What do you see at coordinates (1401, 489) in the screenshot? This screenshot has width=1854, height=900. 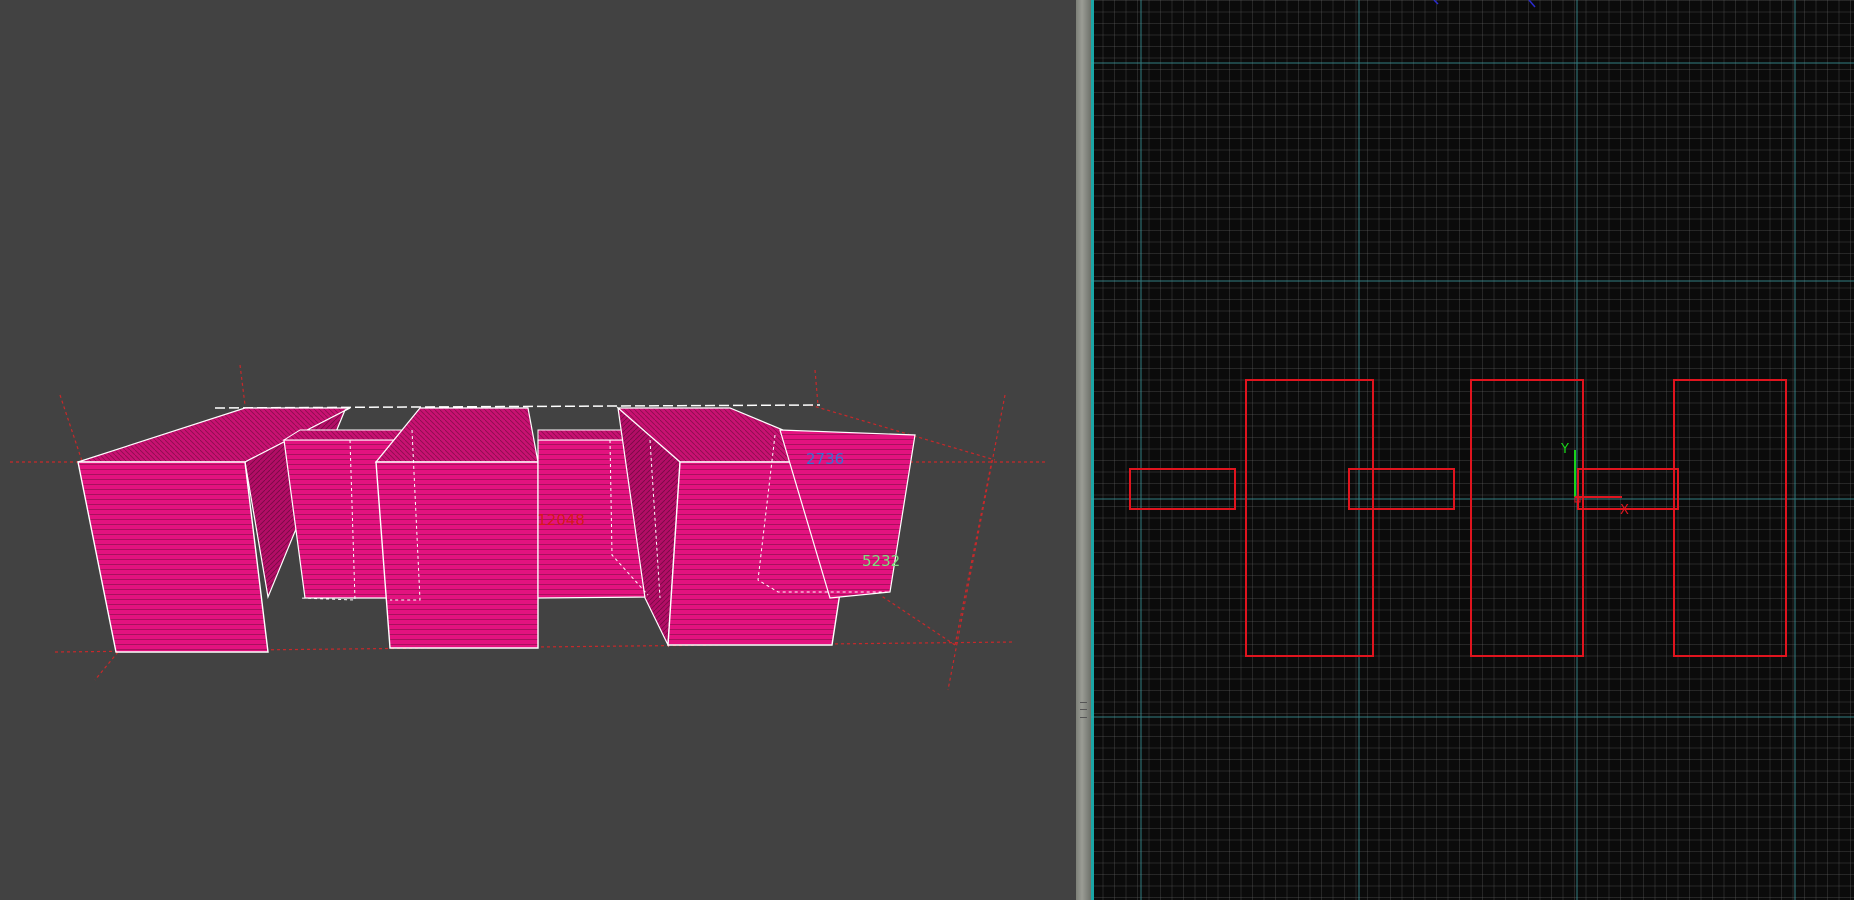 I see `plan-connector-middle` at bounding box center [1401, 489].